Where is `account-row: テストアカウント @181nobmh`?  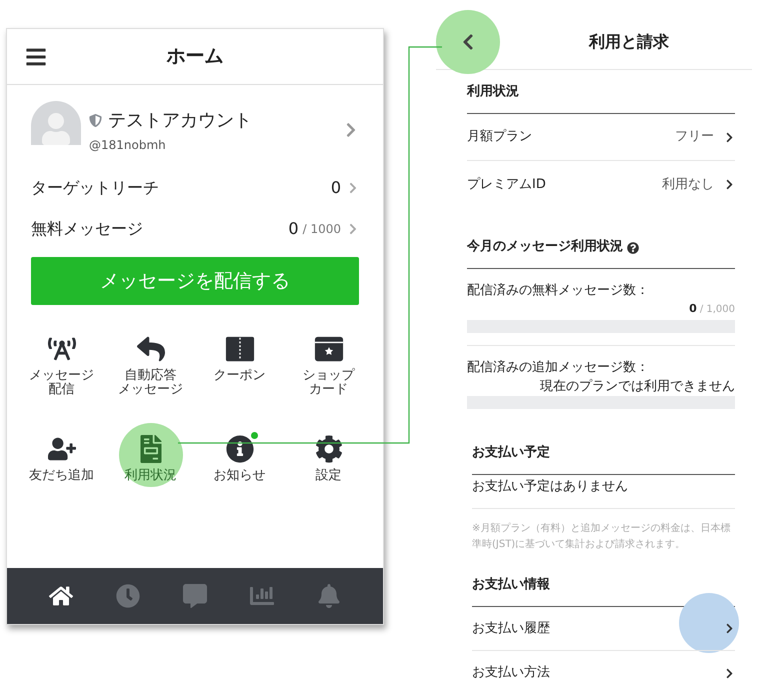
account-row: テストアカウント @181nobmh is located at coordinates (195, 123).